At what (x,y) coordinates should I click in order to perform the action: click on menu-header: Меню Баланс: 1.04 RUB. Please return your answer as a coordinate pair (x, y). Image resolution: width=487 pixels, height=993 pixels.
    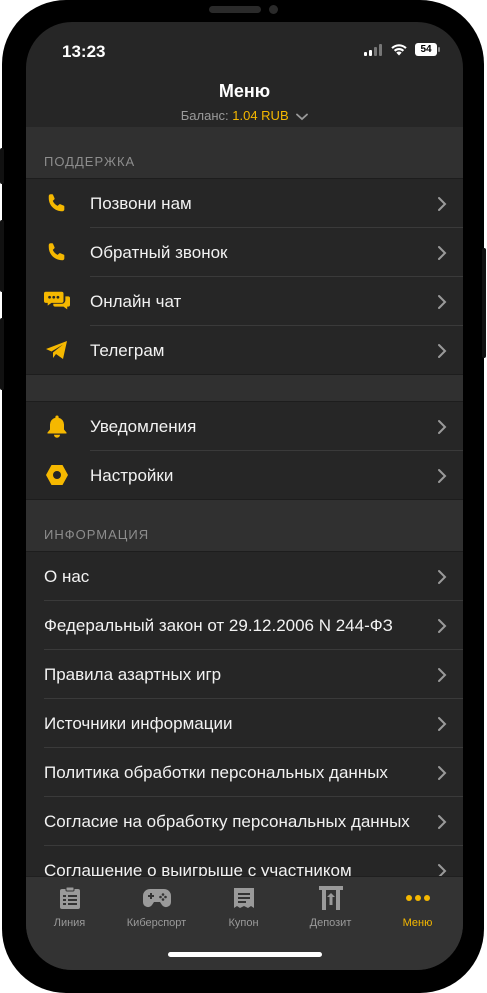
    Looking at the image, I should click on (244, 103).